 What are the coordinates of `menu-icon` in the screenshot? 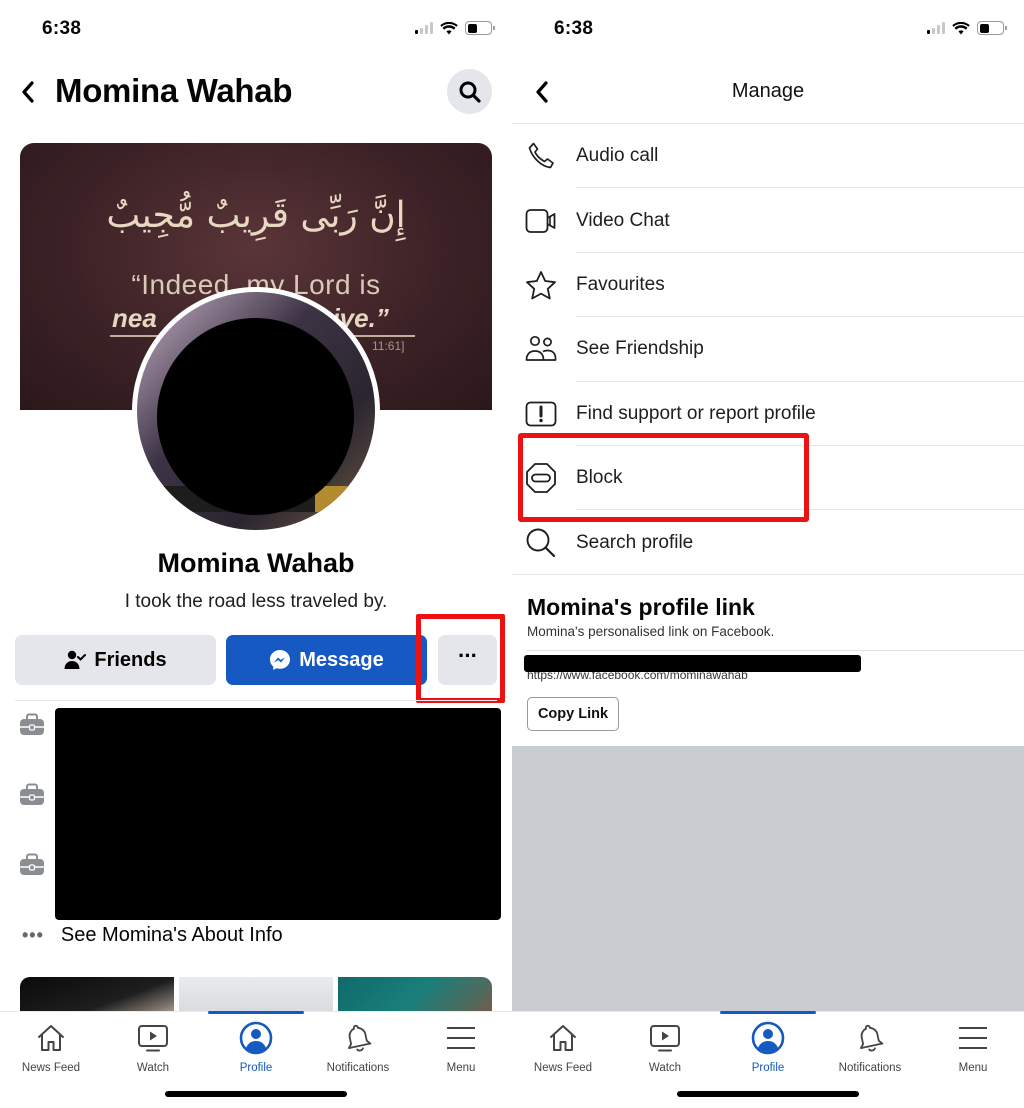 It's located at (973, 1038).